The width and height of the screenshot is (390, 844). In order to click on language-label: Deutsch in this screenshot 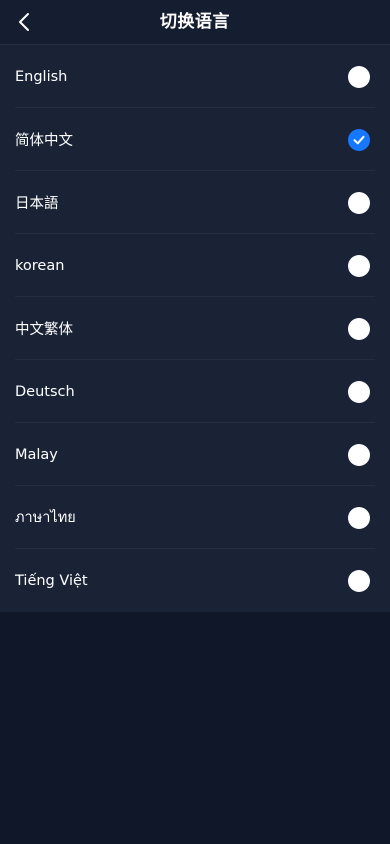, I will do `click(45, 391)`.